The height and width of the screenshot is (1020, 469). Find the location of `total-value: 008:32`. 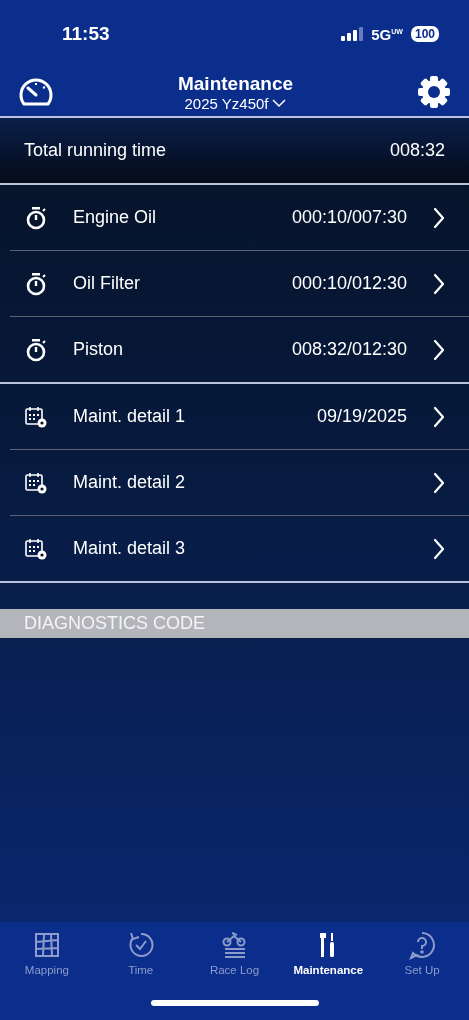

total-value: 008:32 is located at coordinates (417, 150).